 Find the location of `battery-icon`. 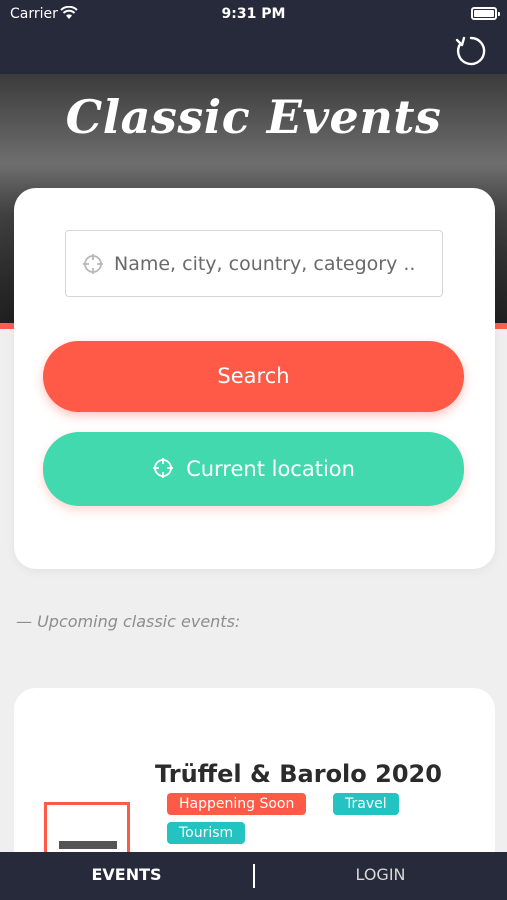

battery-icon is located at coordinates (485, 13).